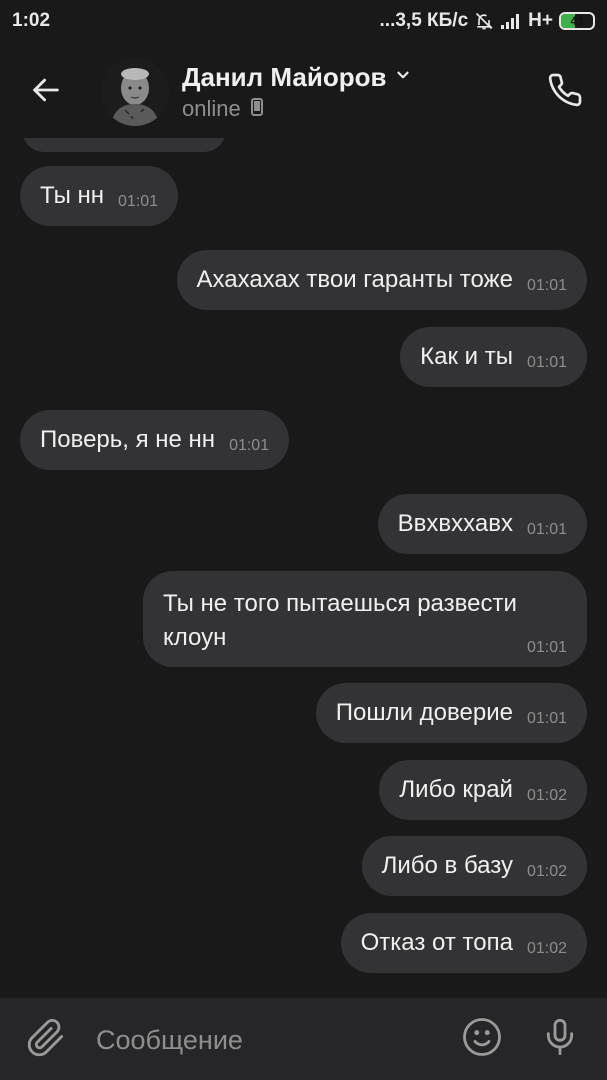 The height and width of the screenshot is (1080, 607). I want to click on network-type: H+, so click(540, 20).